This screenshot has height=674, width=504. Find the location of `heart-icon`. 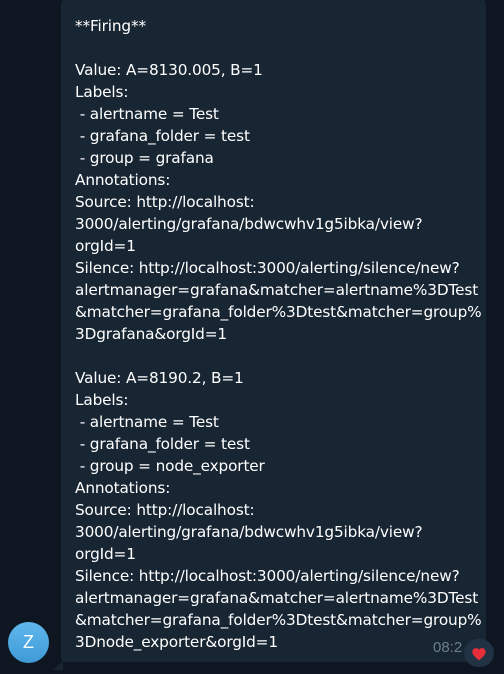

heart-icon is located at coordinates (479, 653).